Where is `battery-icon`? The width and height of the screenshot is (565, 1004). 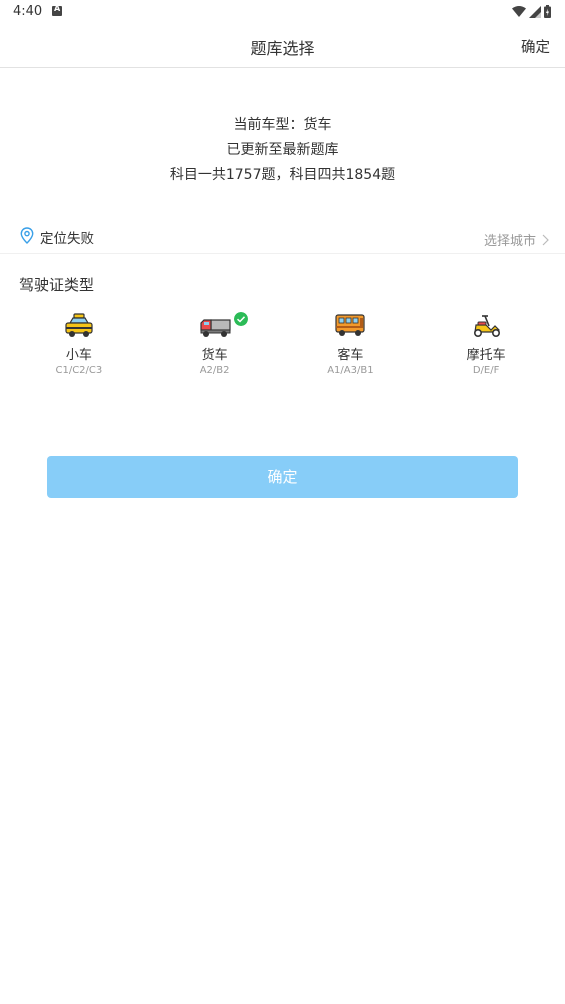
battery-icon is located at coordinates (547, 11).